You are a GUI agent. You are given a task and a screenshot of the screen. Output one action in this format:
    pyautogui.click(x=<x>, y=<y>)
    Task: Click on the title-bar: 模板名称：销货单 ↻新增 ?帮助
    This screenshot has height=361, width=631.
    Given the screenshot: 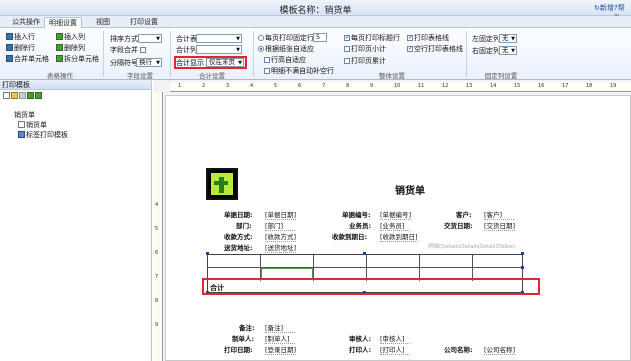 What is the action you would take?
    pyautogui.click(x=315, y=11)
    